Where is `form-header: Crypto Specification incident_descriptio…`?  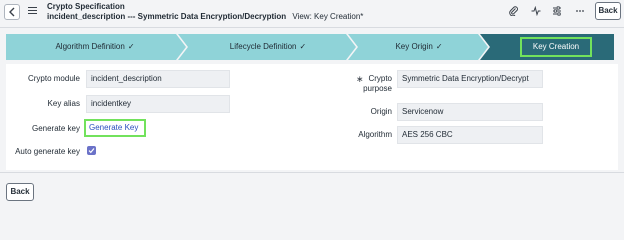
form-header: Crypto Specification incident_descriptio… is located at coordinates (312, 14).